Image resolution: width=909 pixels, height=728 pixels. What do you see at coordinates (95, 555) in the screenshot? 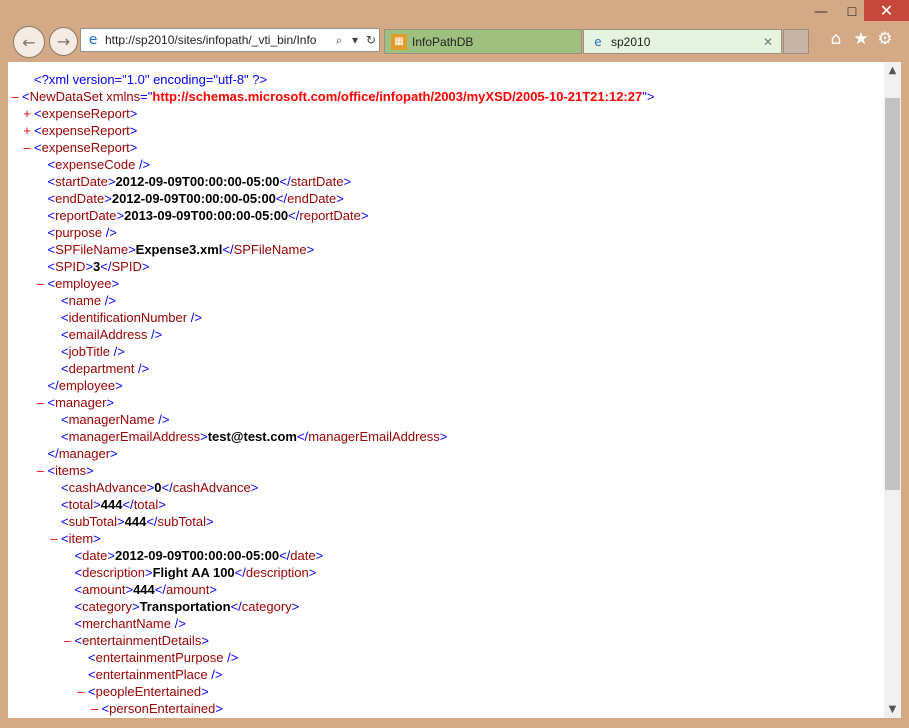
I see `xml-tag-name: date` at bounding box center [95, 555].